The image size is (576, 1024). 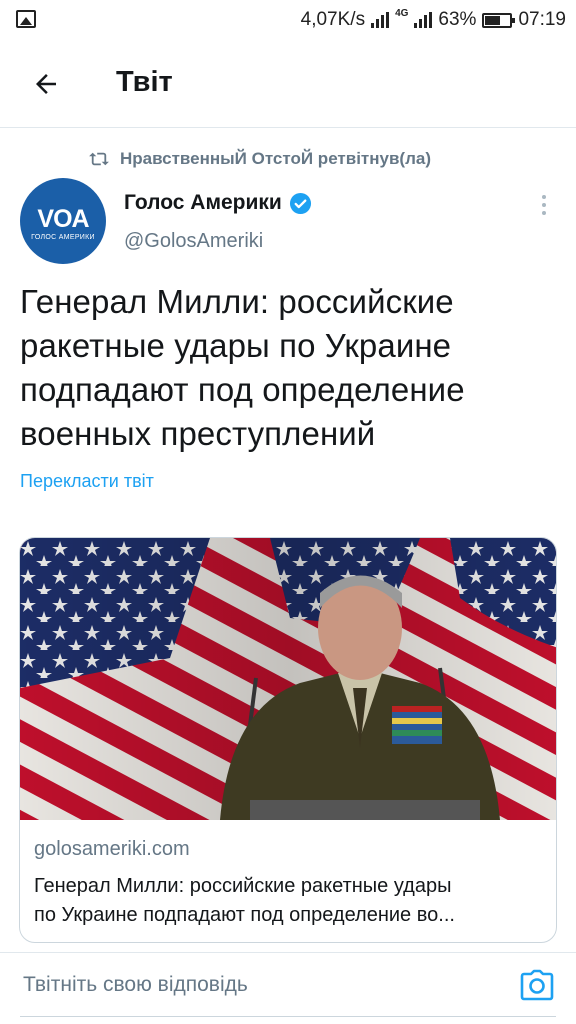 I want to click on page-title: Твіт, so click(x=144, y=82).